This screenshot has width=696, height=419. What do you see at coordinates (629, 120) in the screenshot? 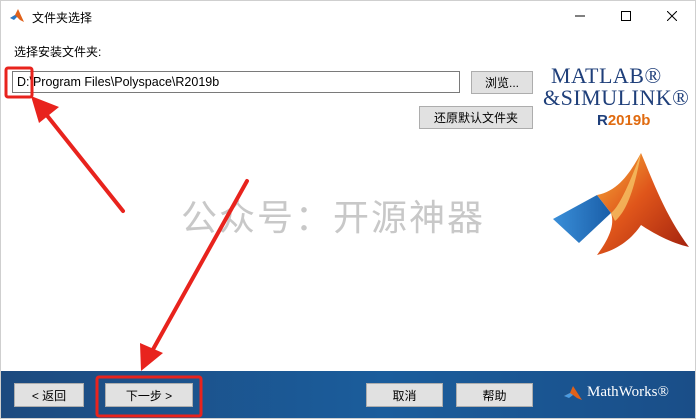
I see `release-version: 2019b` at bounding box center [629, 120].